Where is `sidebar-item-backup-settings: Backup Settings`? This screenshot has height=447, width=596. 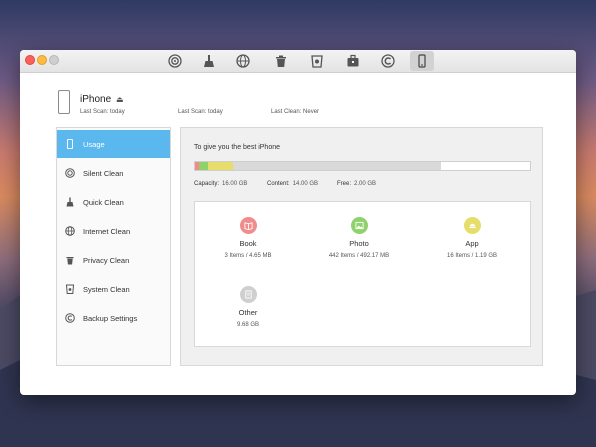
sidebar-item-backup-settings: Backup Settings is located at coordinates (113, 318).